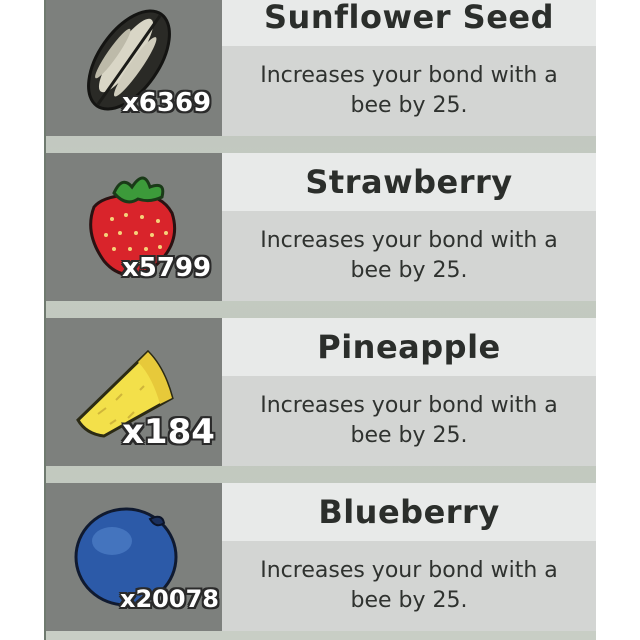  Describe the element at coordinates (134, 392) in the screenshot. I see `item-icon-cell: x184` at that location.